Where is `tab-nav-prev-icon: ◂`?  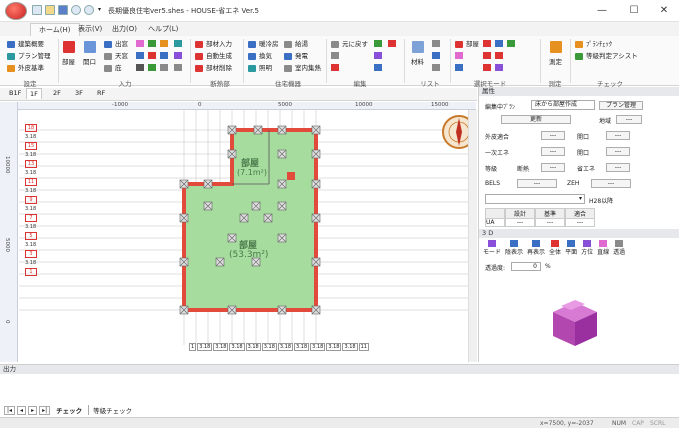 tab-nav-prev-icon: ◂ is located at coordinates (22, 410).